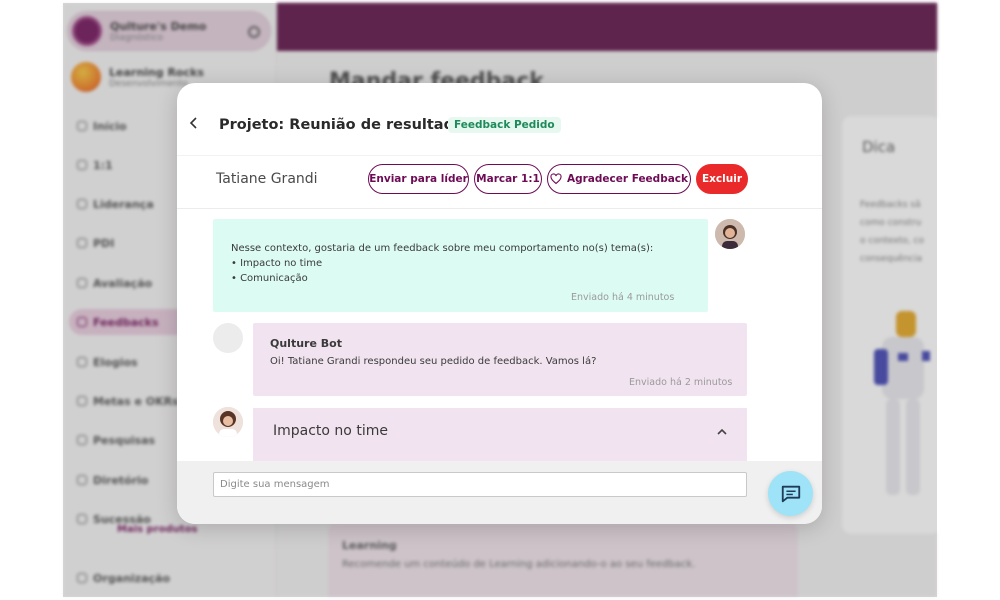  I want to click on message-timestamp: Enviado há 2 minutos, so click(681, 382).